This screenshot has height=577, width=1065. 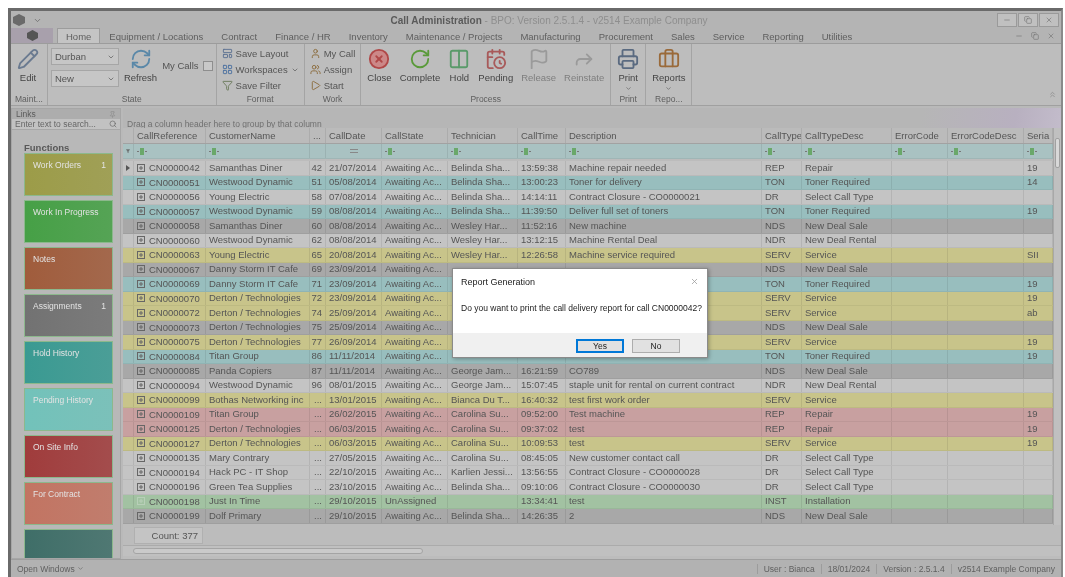 What do you see at coordinates (847, 385) in the screenshot?
I see `table-cell: New Deal Rental` at bounding box center [847, 385].